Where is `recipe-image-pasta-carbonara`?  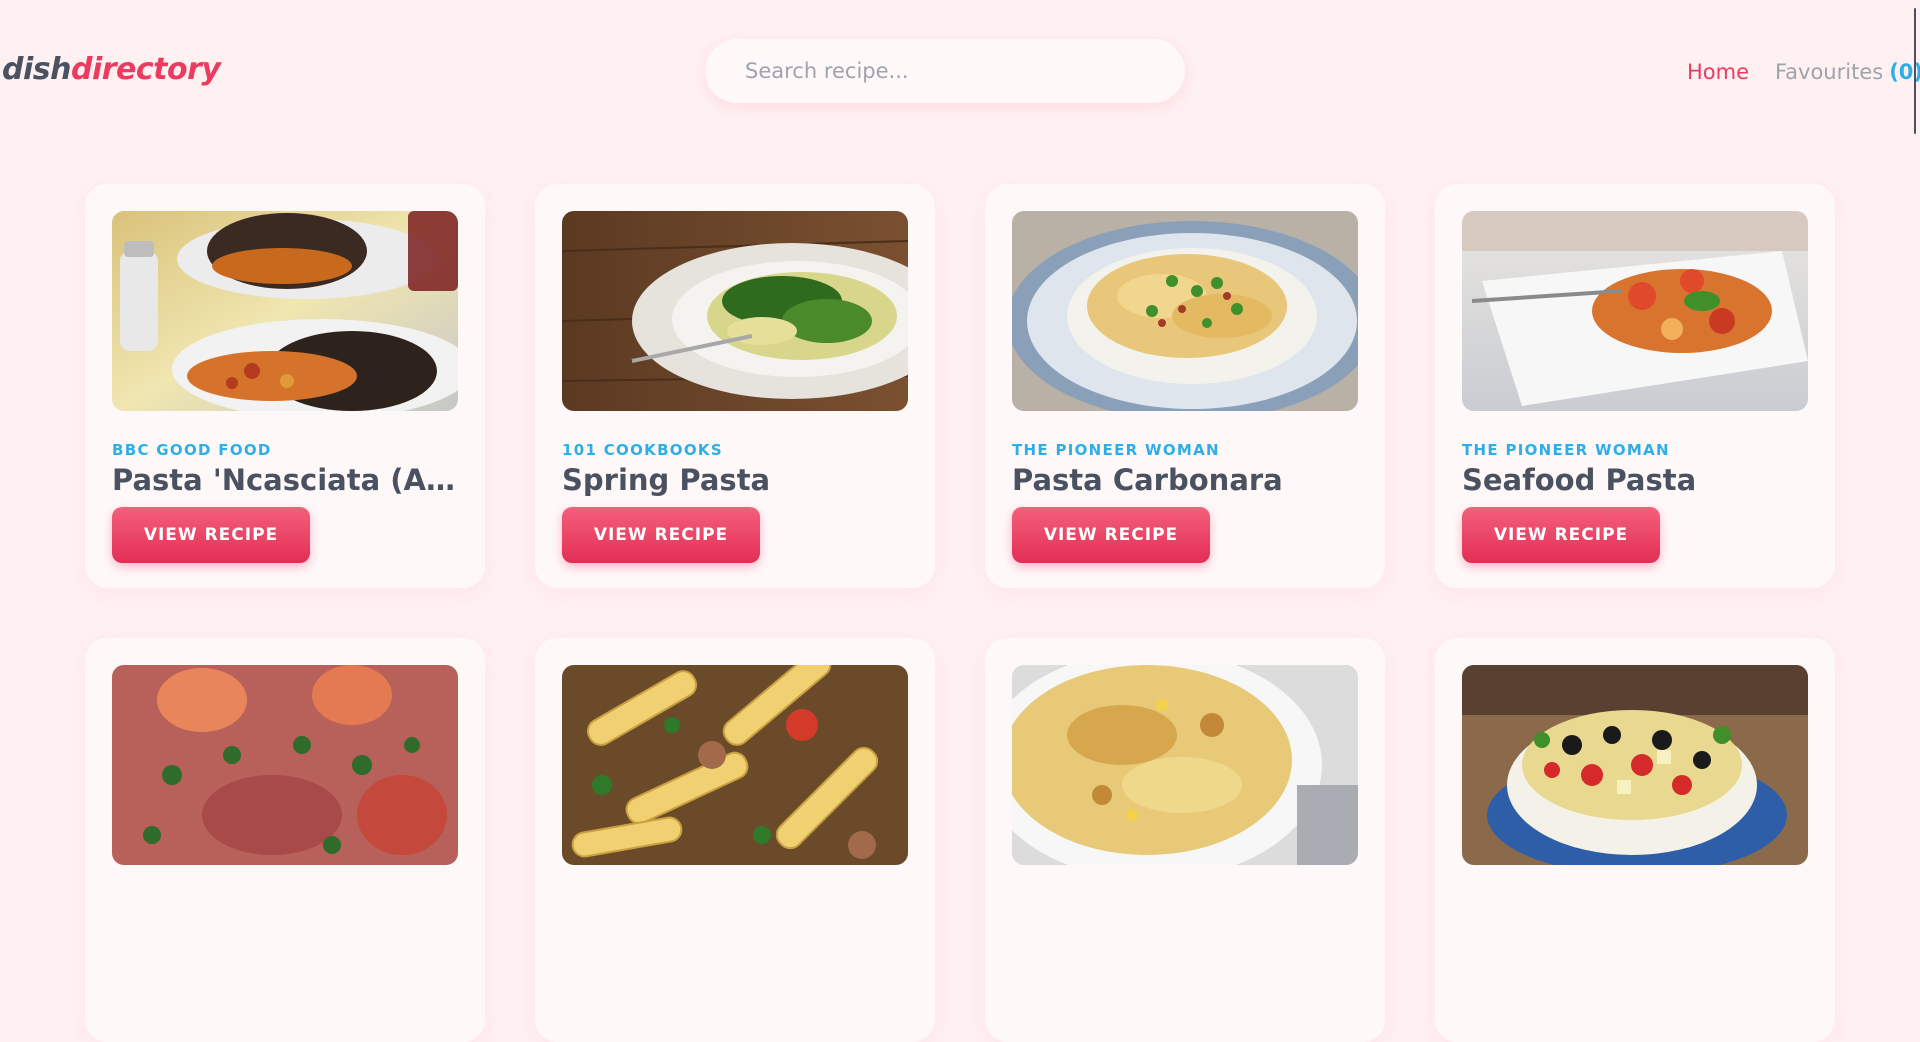
recipe-image-pasta-carbonara is located at coordinates (1185, 311).